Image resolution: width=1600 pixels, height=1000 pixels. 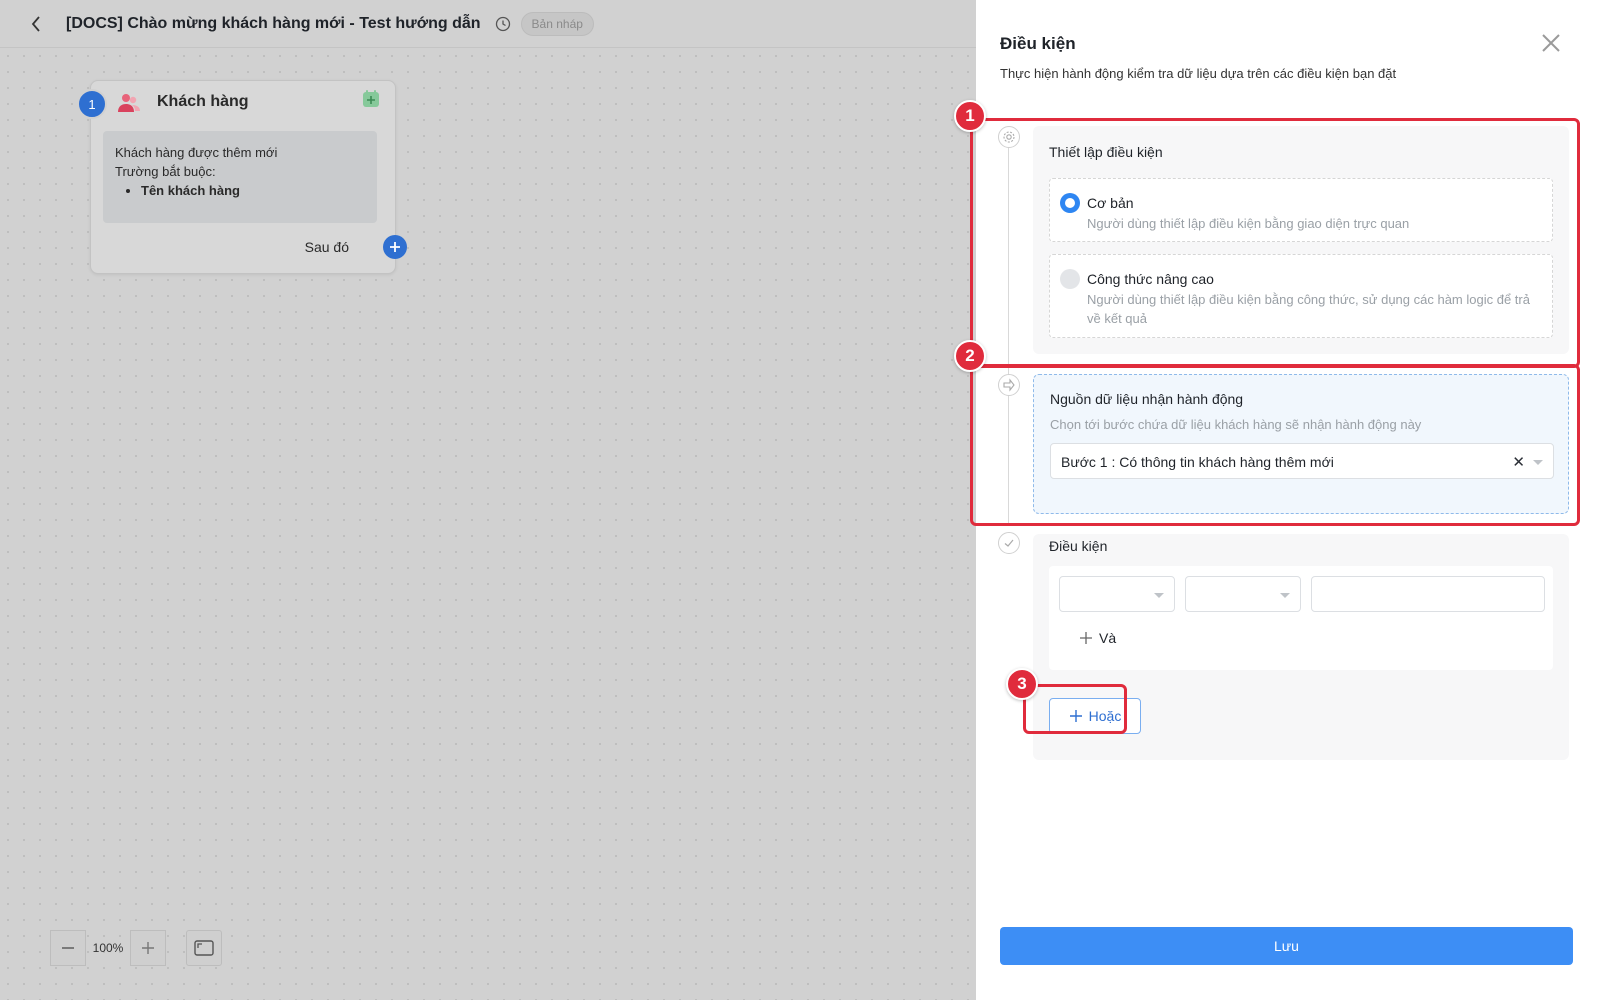 What do you see at coordinates (1117, 594) in the screenshot?
I see `field-select` at bounding box center [1117, 594].